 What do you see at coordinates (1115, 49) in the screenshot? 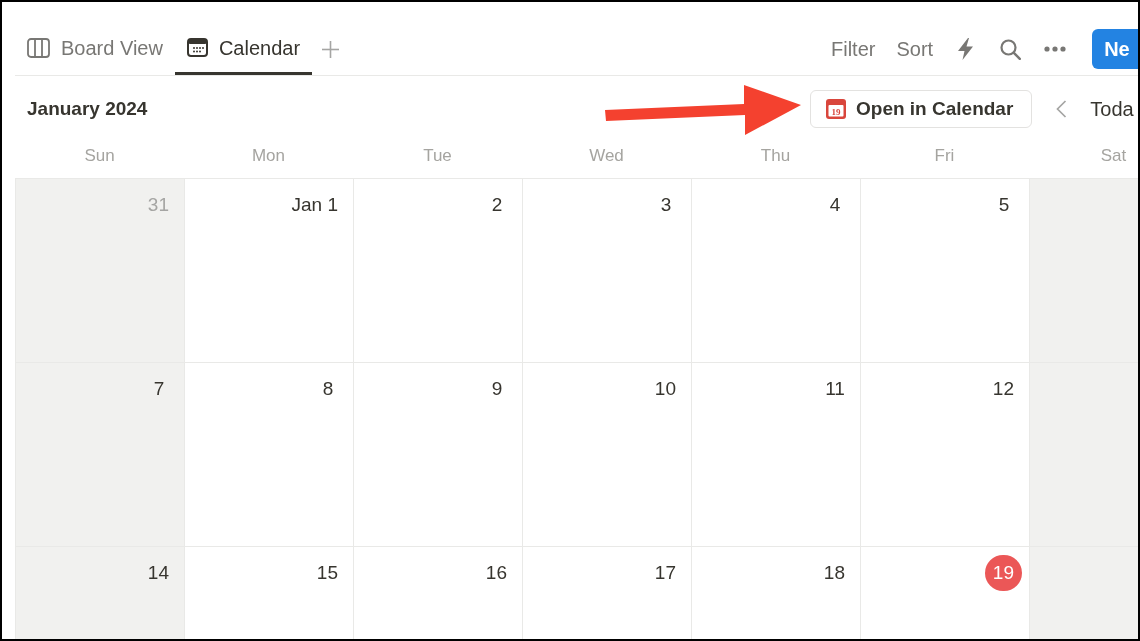
I see `new-button: Ne` at bounding box center [1115, 49].